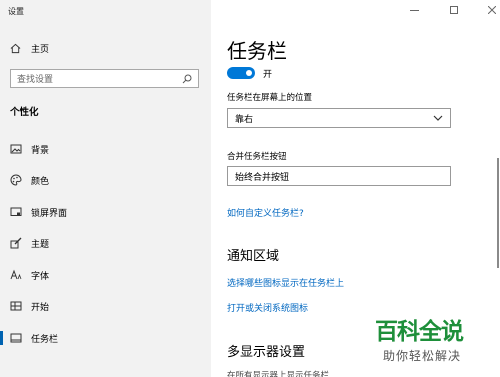  What do you see at coordinates (40, 307) in the screenshot?
I see `sidebar-item-label: 开始` at bounding box center [40, 307].